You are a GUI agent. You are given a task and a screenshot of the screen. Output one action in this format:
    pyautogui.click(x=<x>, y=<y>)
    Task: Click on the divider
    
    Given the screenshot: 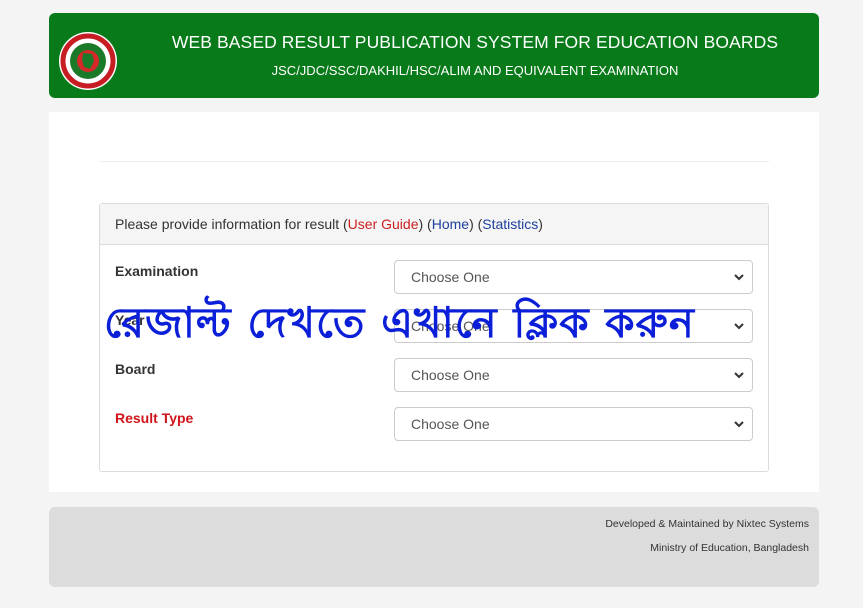 What is the action you would take?
    pyautogui.click(x=434, y=161)
    